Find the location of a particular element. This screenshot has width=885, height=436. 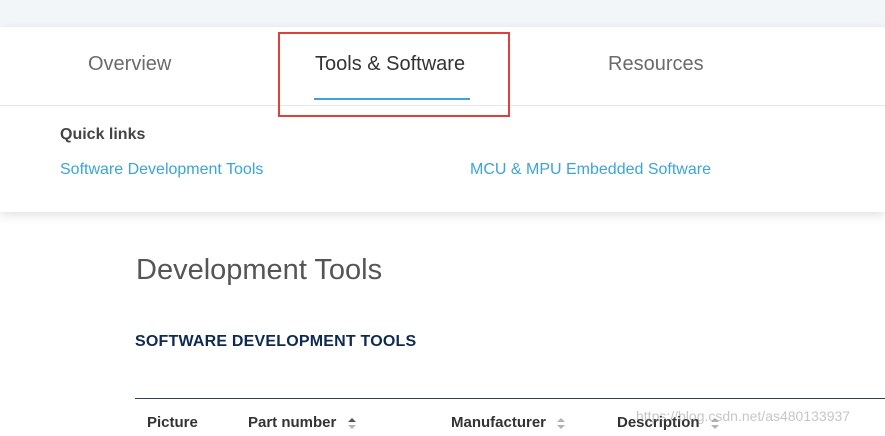

section-title: SOFTWARE DEVELOPMENT TOOLS is located at coordinates (276, 341).